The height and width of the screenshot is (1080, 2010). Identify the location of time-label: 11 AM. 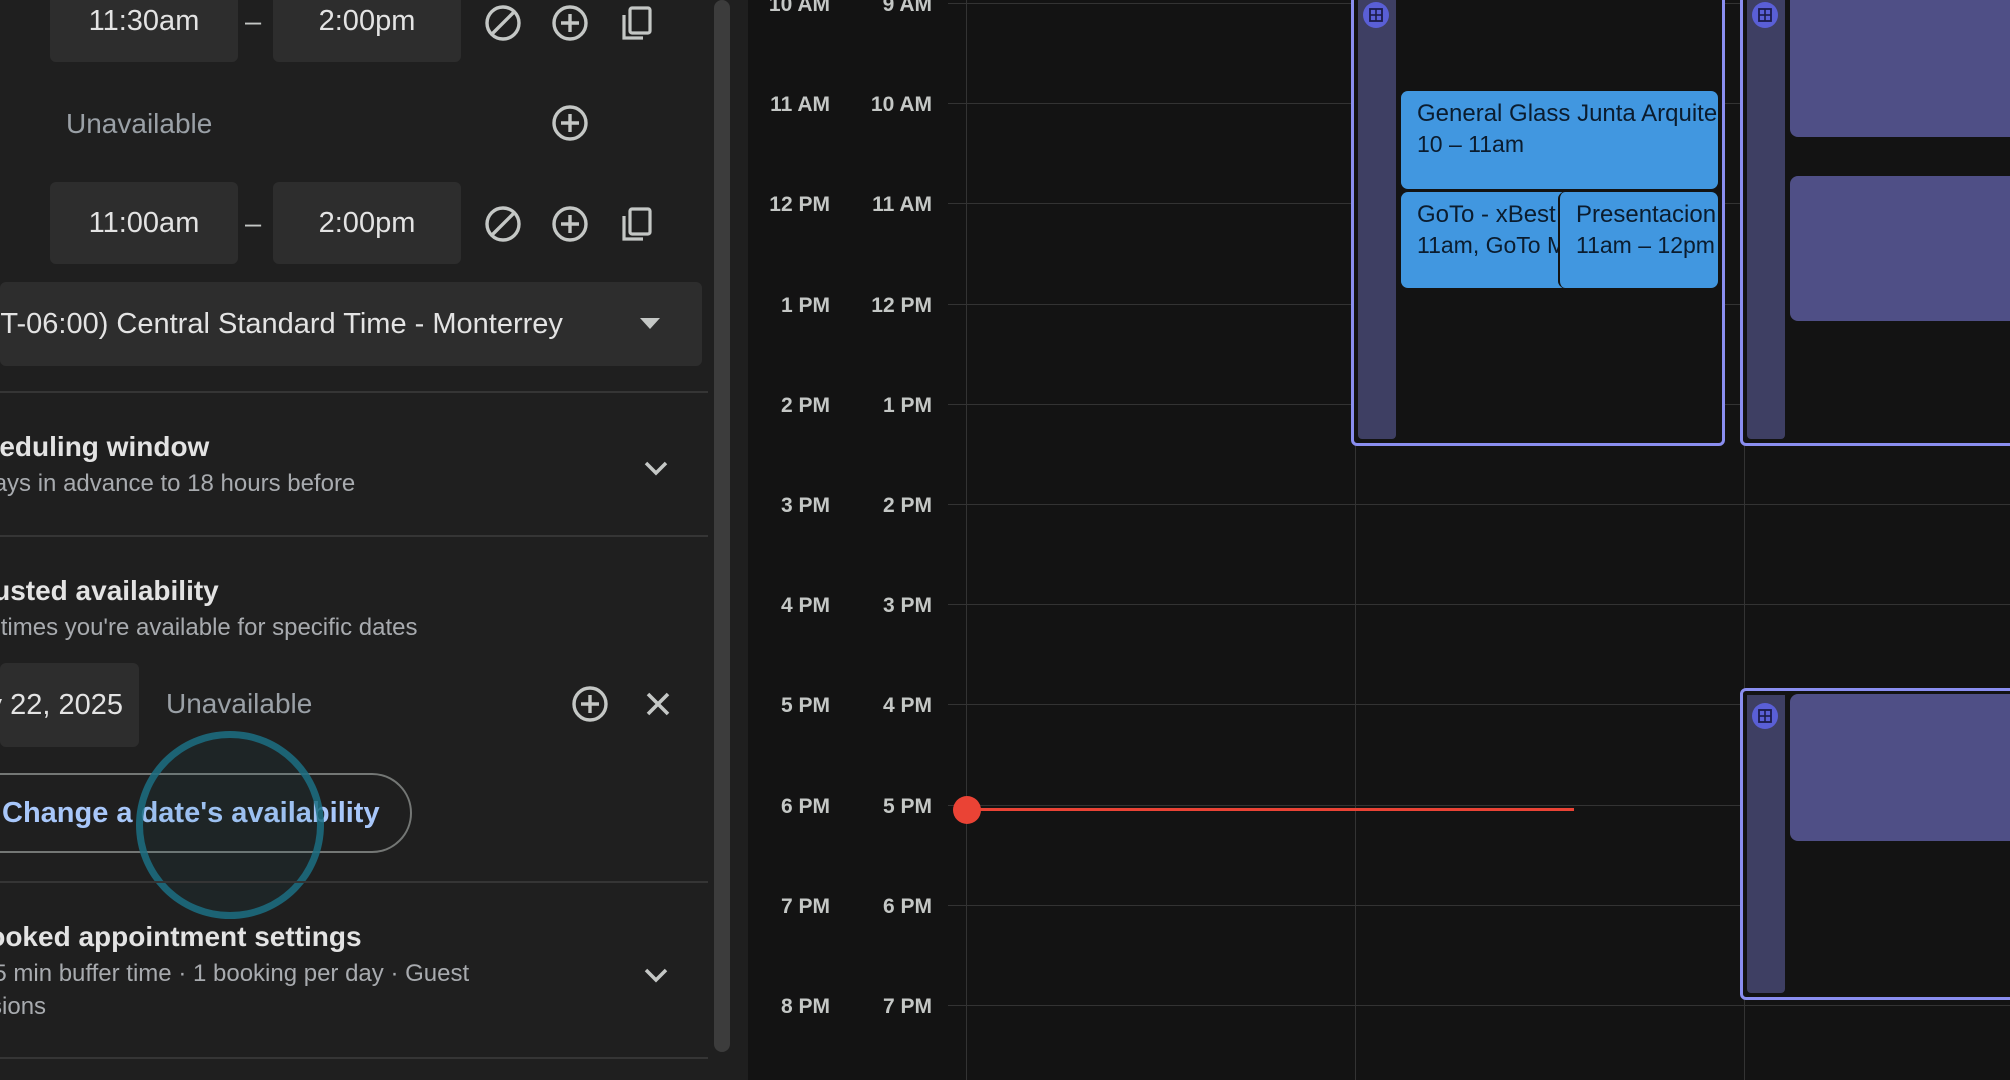
(800, 105).